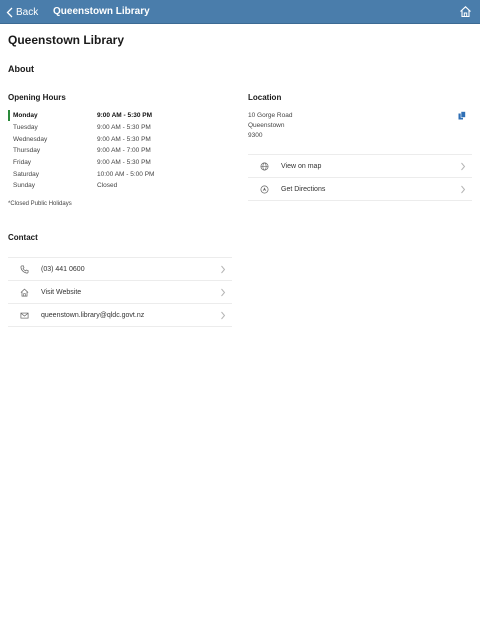 This screenshot has height=626, width=480. I want to click on location-actions: View on map Get Directions, so click(360, 177).